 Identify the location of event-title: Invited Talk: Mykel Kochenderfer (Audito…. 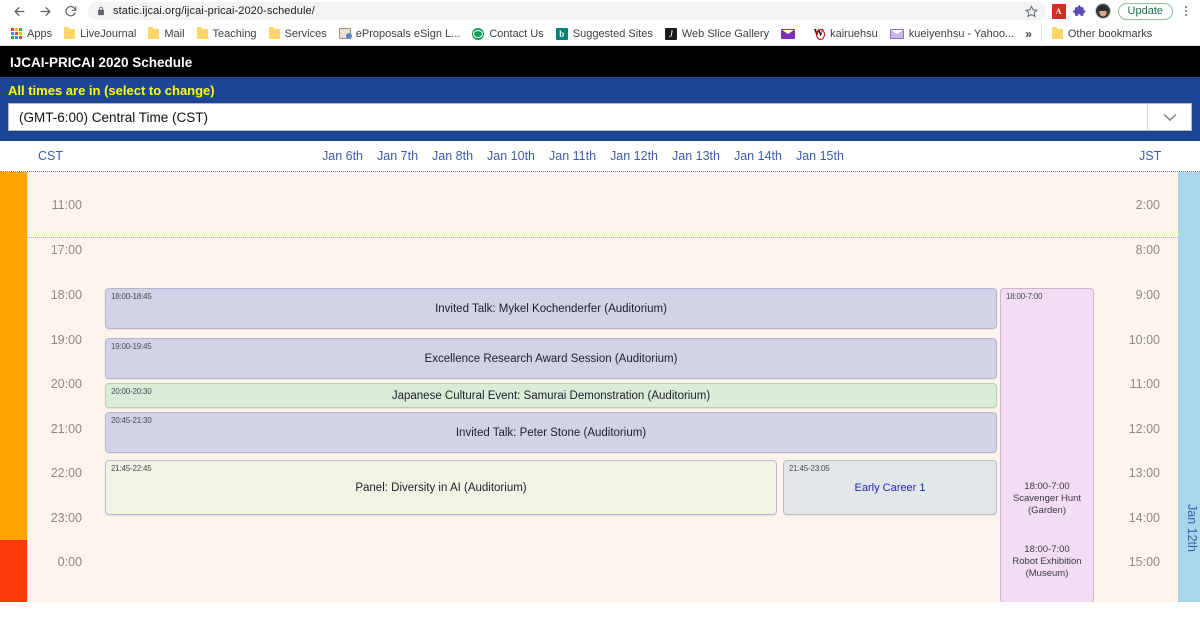
(551, 308).